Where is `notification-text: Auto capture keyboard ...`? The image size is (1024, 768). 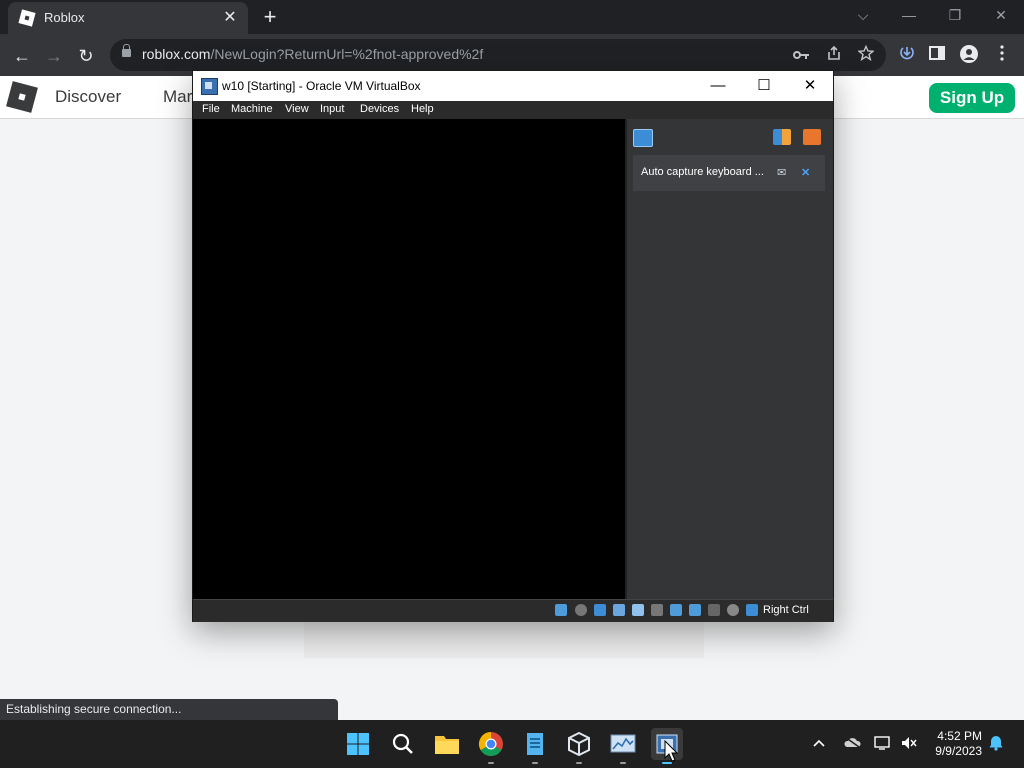
notification-text: Auto capture keyboard ... is located at coordinates (702, 172).